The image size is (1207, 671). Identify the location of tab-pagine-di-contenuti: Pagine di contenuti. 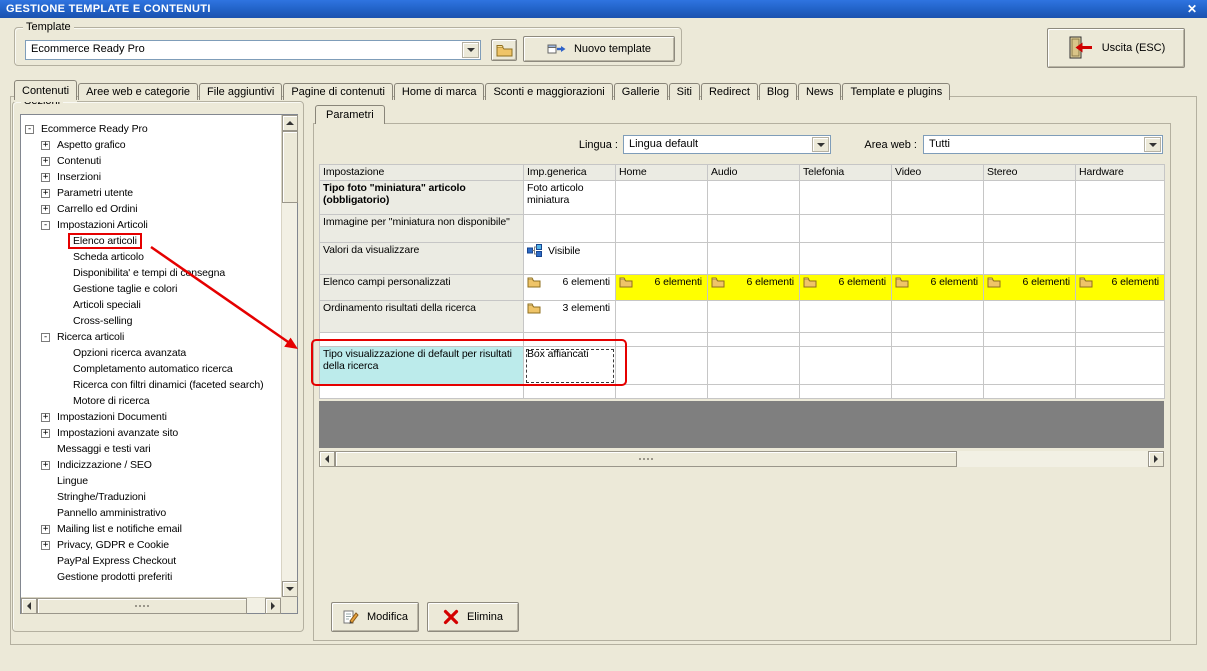
(338, 91).